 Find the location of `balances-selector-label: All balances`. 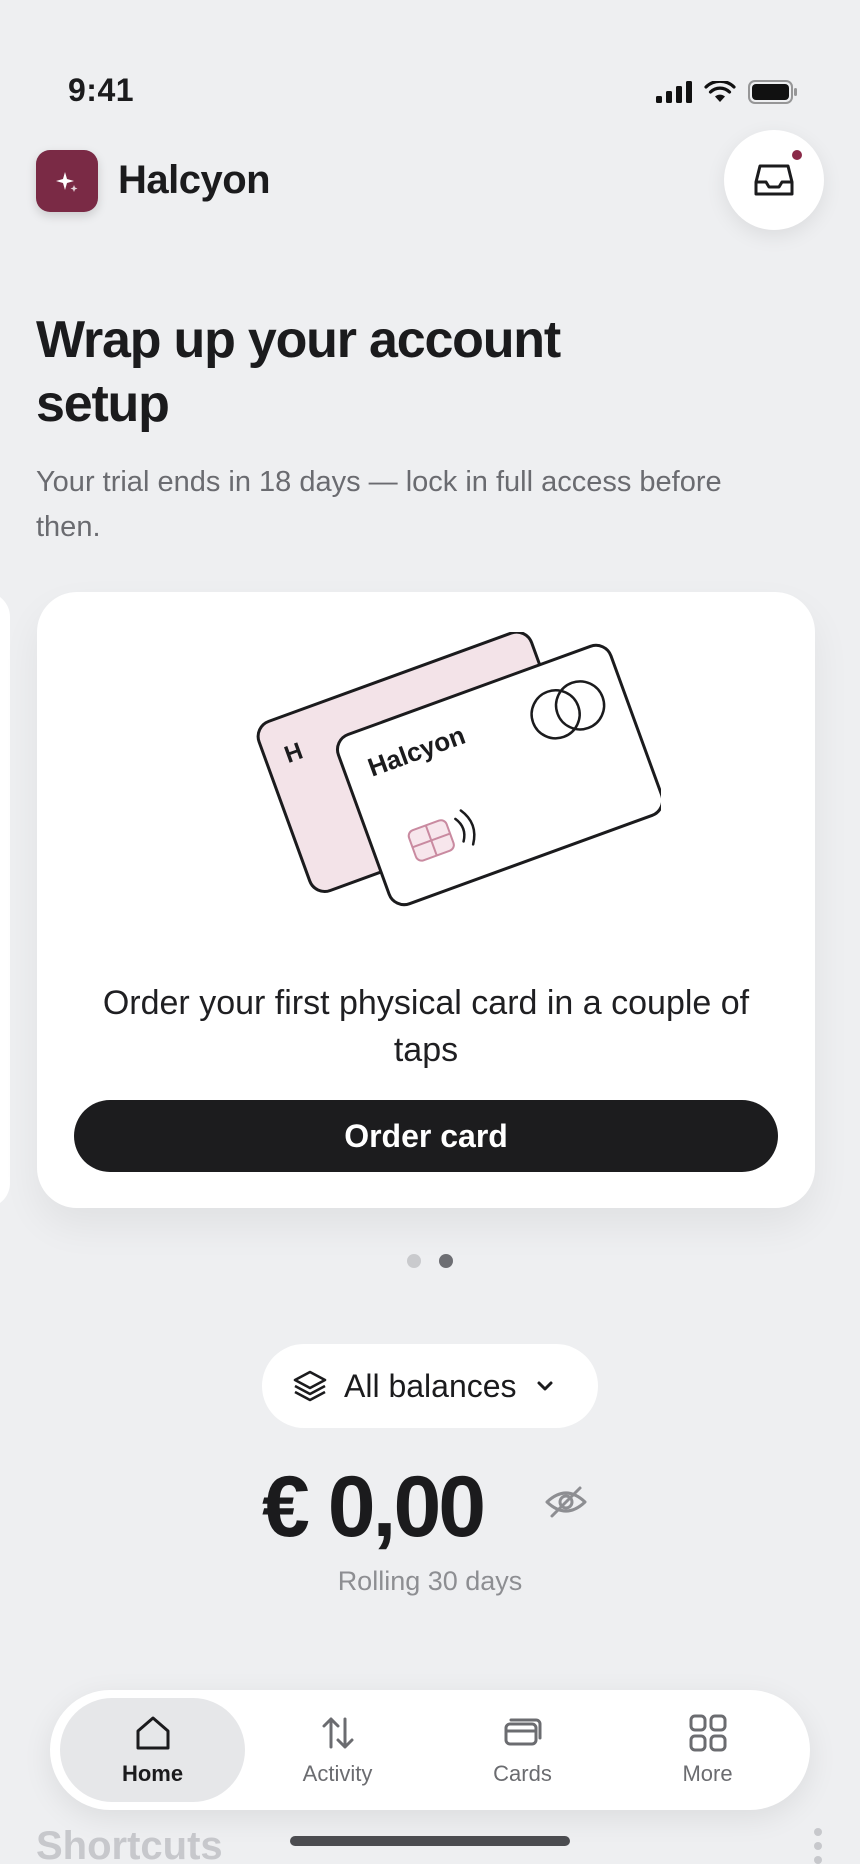

balances-selector-label: All balances is located at coordinates (430, 1385).